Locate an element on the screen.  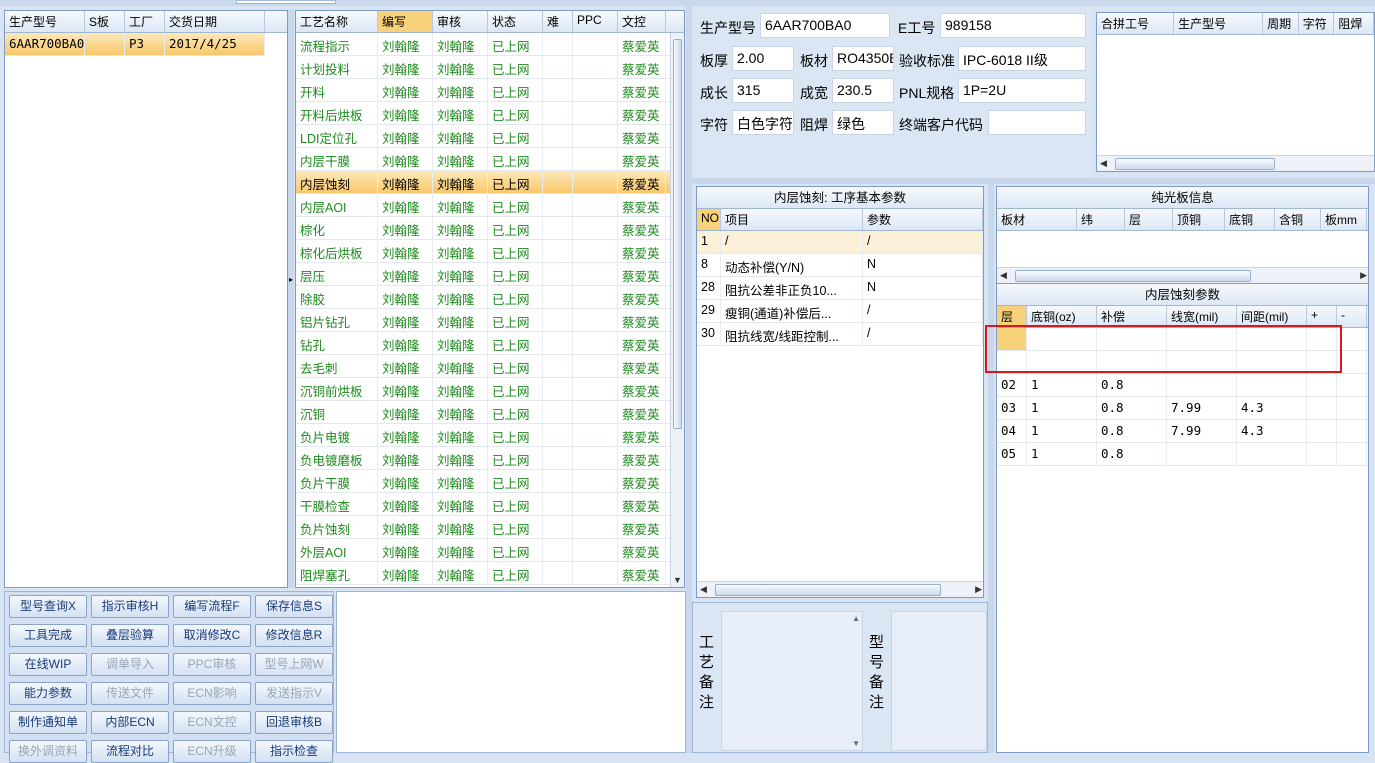
board-hscroll: ◀ ▶ is located at coordinates (1182, 275).